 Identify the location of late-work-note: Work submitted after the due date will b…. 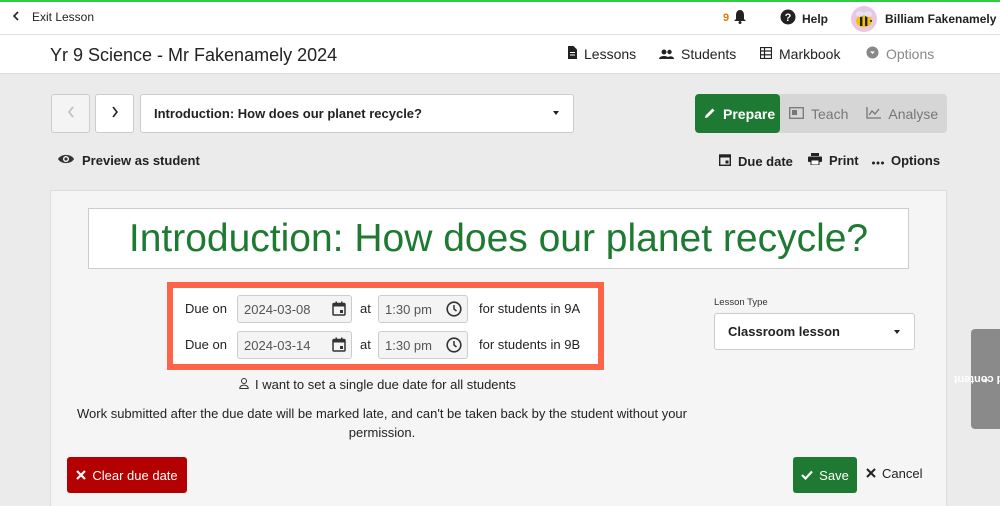
(382, 423).